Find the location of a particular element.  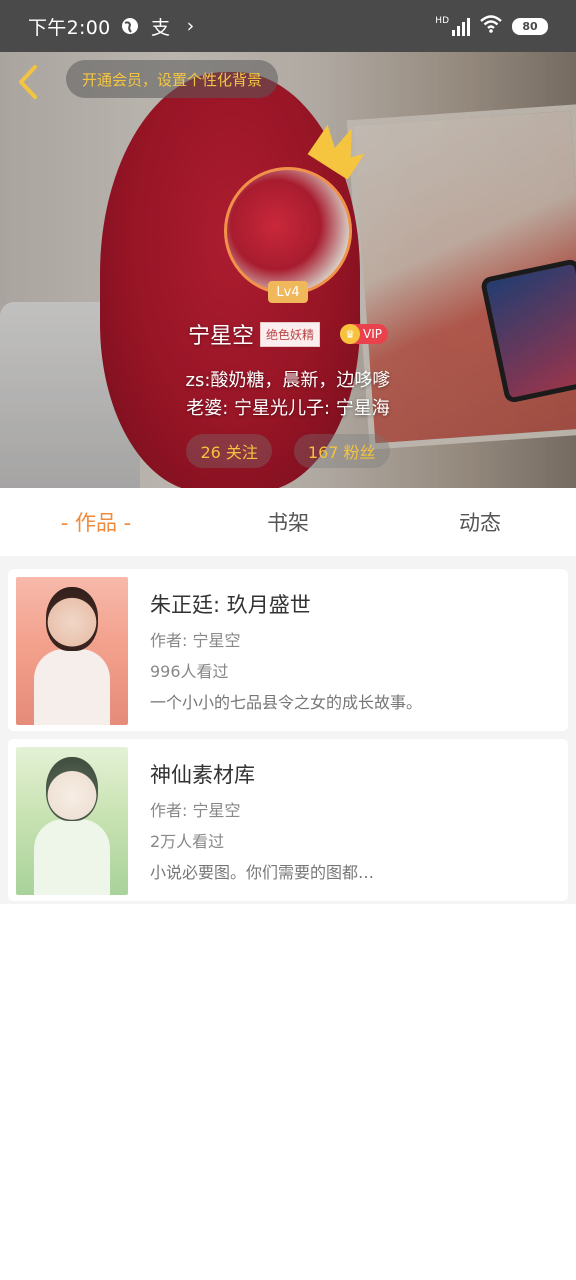

globe-icon is located at coordinates (130, 26).